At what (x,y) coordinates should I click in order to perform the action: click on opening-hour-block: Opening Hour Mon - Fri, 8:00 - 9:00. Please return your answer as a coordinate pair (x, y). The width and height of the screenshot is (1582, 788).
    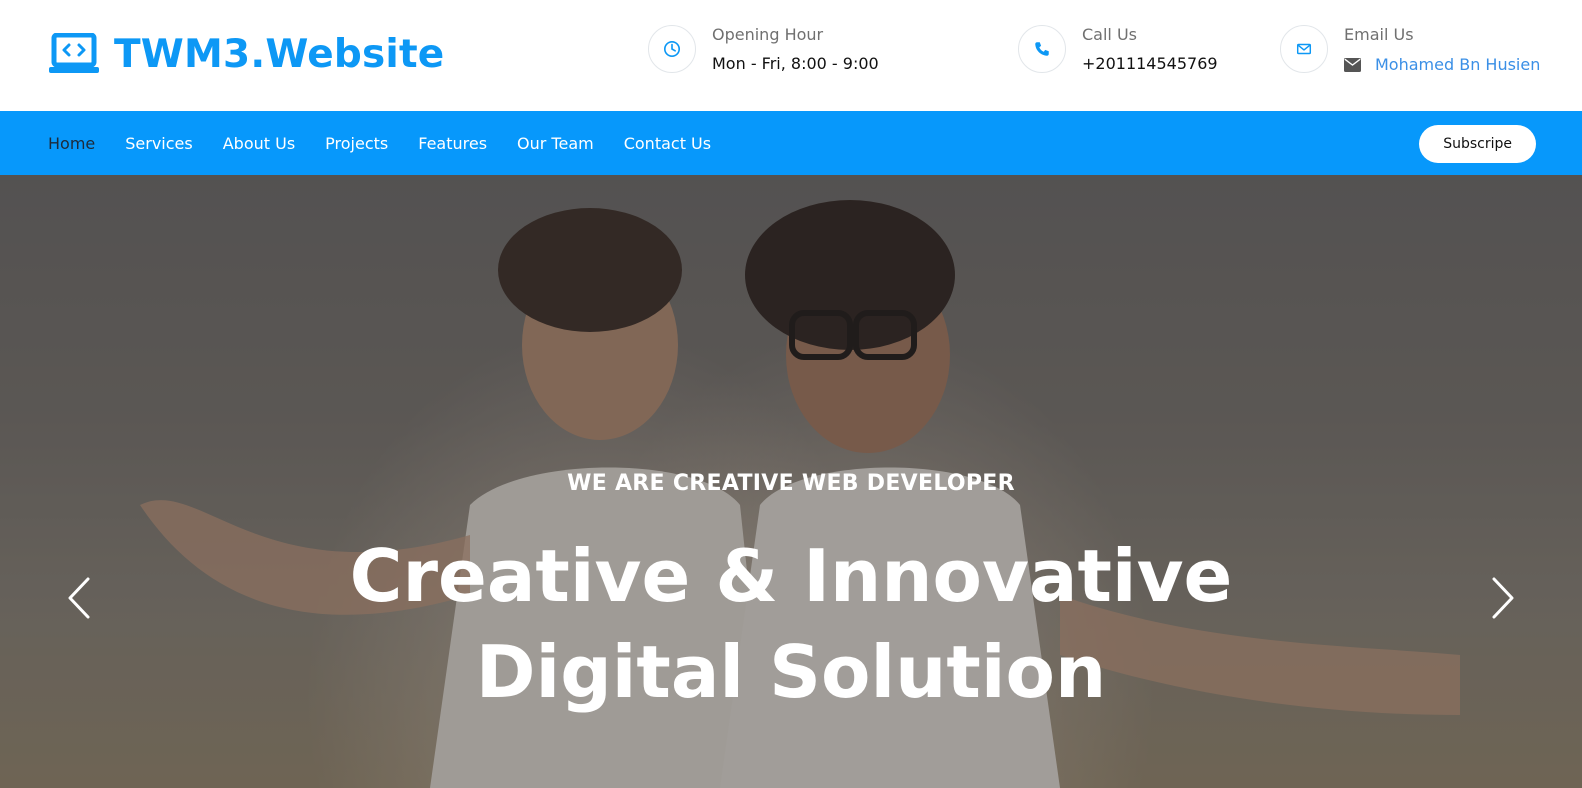
    Looking at the image, I should click on (763, 49).